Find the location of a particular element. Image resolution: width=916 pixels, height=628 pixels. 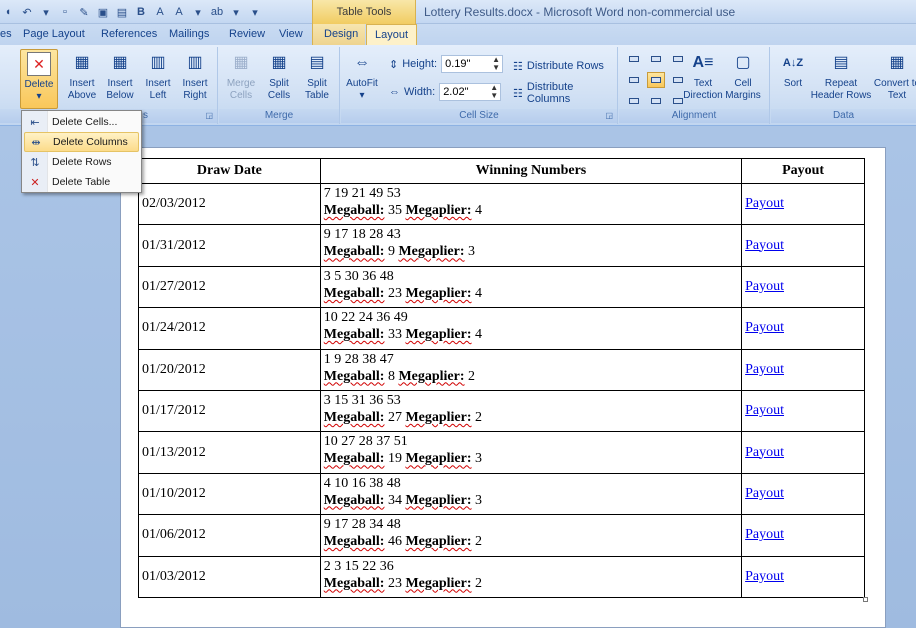

table-resize-handle is located at coordinates (865, 599).